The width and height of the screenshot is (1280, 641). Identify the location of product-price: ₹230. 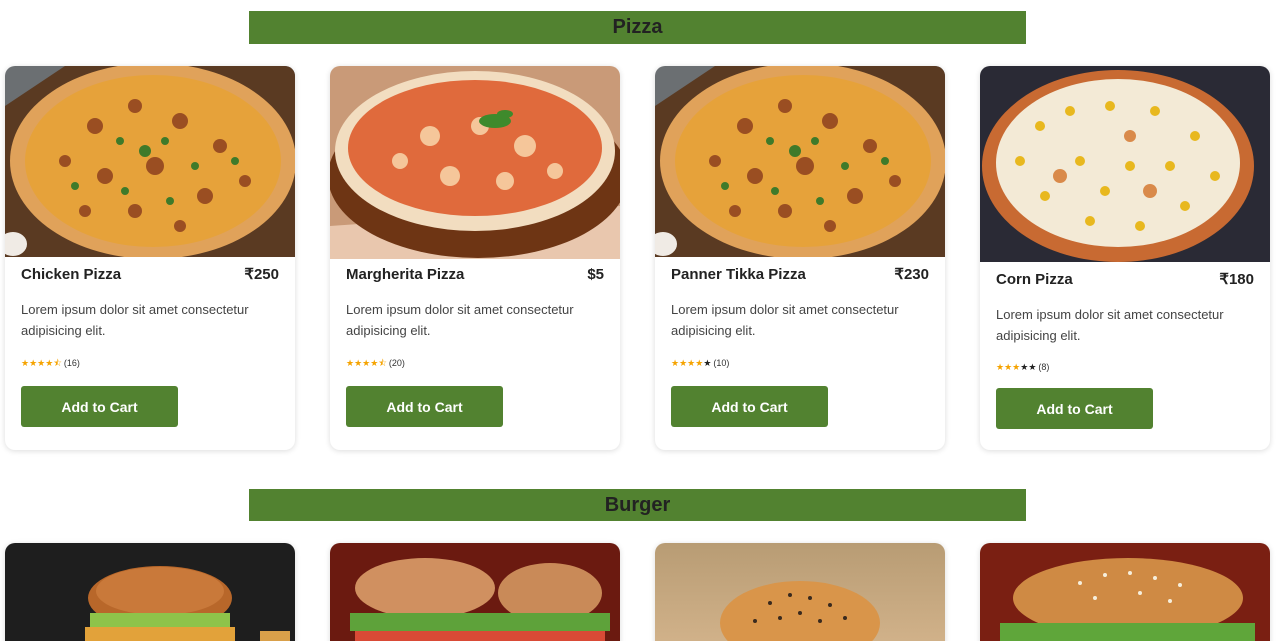
(911, 274).